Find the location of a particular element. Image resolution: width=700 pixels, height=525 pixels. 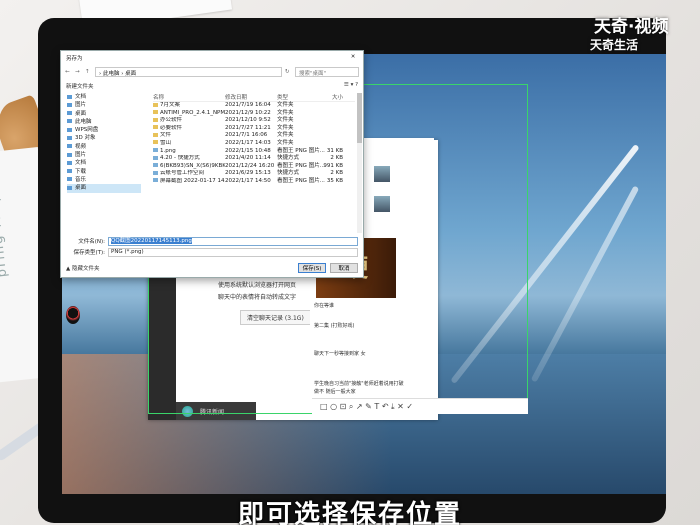

scrollbar is located at coordinates (359, 163).